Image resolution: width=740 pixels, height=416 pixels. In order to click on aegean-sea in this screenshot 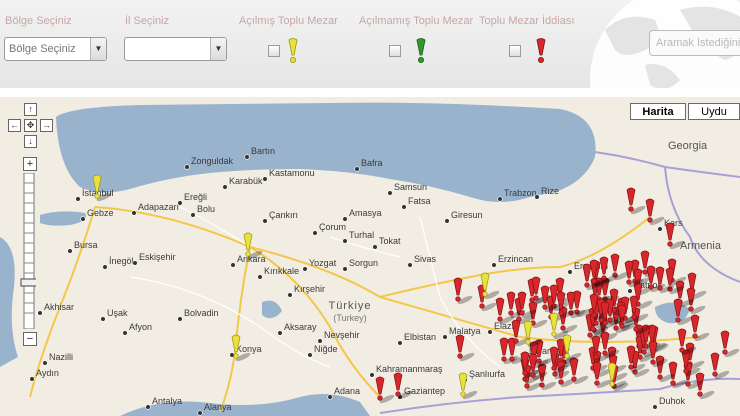, I will do `click(9, 302)`.